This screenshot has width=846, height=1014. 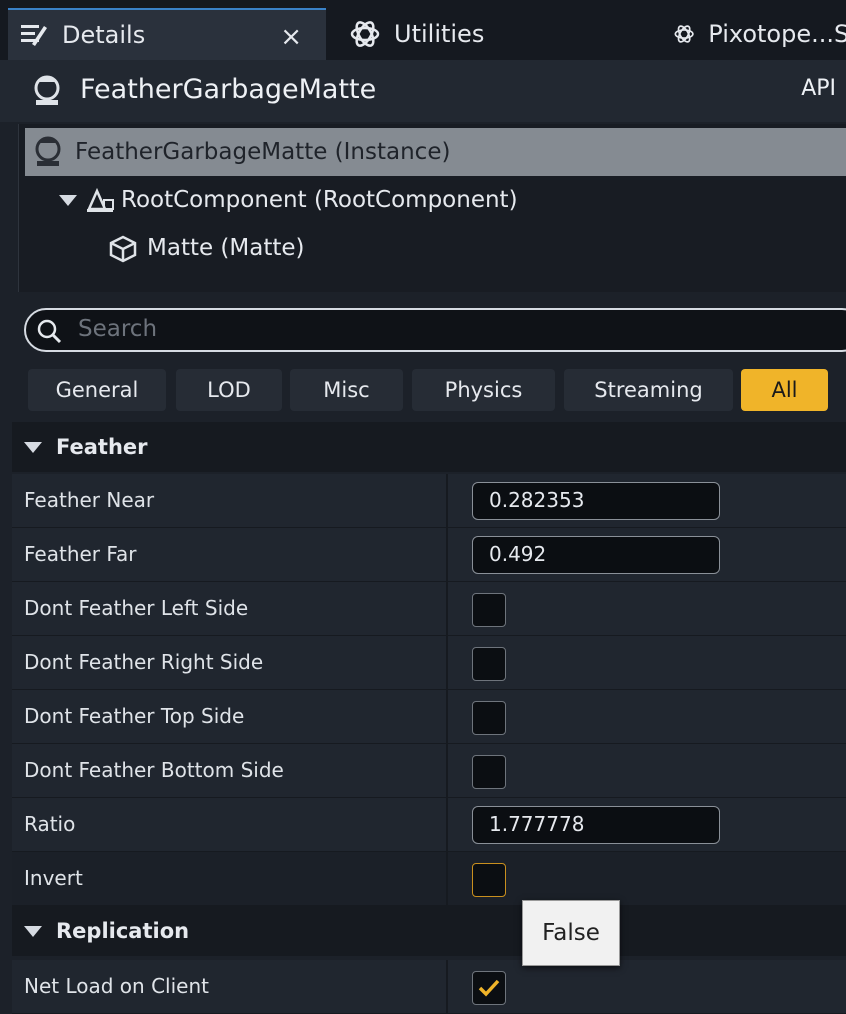 I want to click on net-load-on-client-checkbox, so click(x=489, y=988).